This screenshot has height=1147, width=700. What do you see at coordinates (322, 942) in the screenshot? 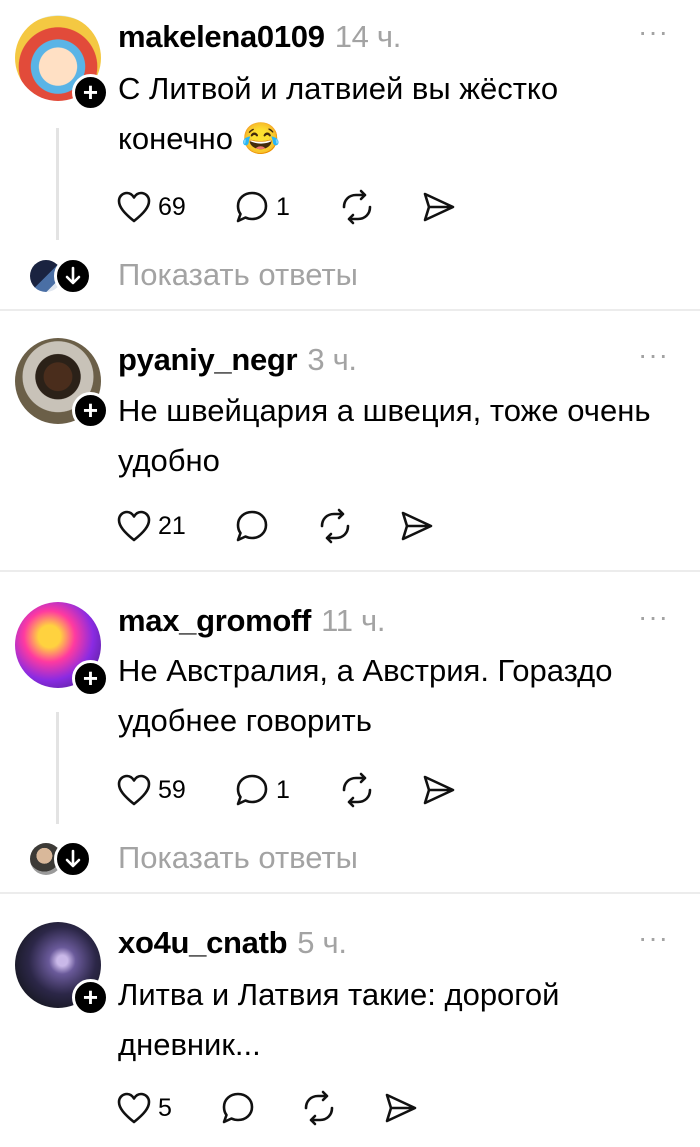
I see `timestamp: 5 ч.` at bounding box center [322, 942].